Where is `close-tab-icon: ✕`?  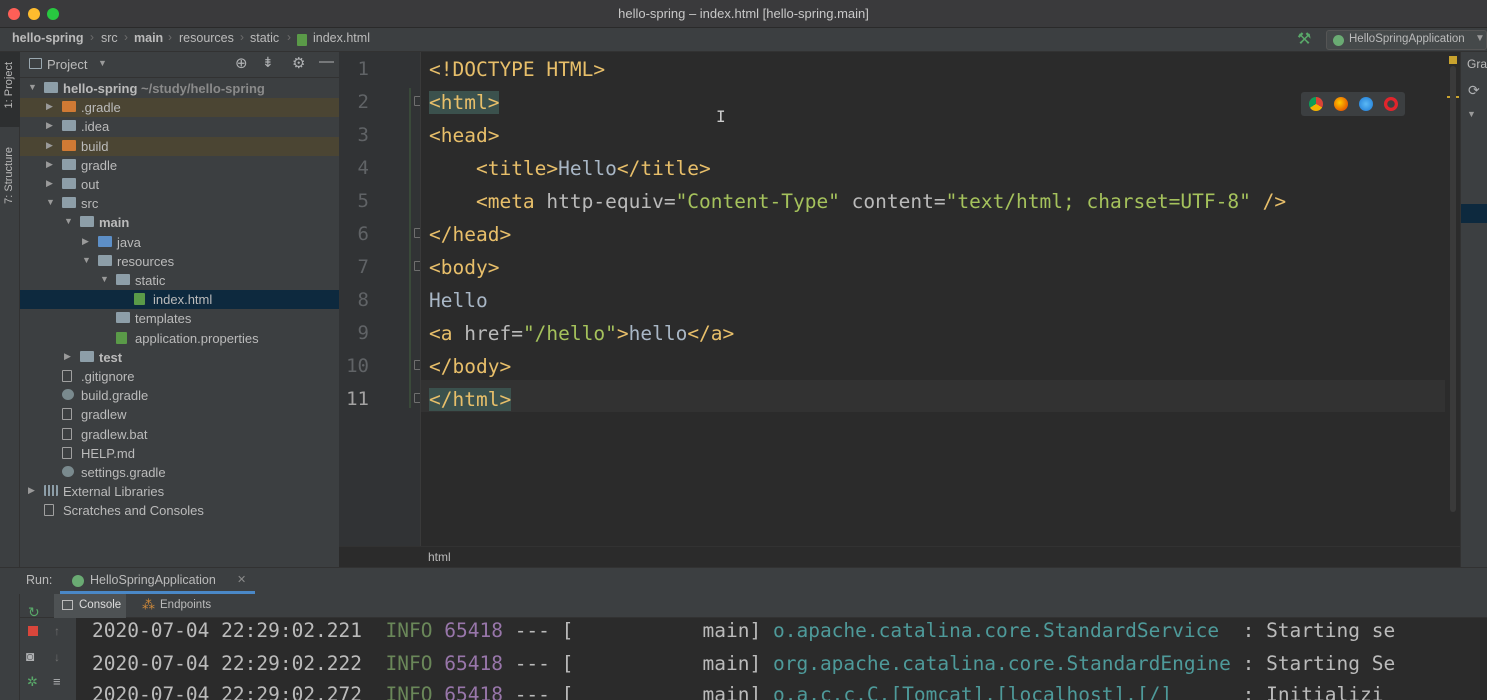
close-tab-icon: ✕ is located at coordinates (241, 579).